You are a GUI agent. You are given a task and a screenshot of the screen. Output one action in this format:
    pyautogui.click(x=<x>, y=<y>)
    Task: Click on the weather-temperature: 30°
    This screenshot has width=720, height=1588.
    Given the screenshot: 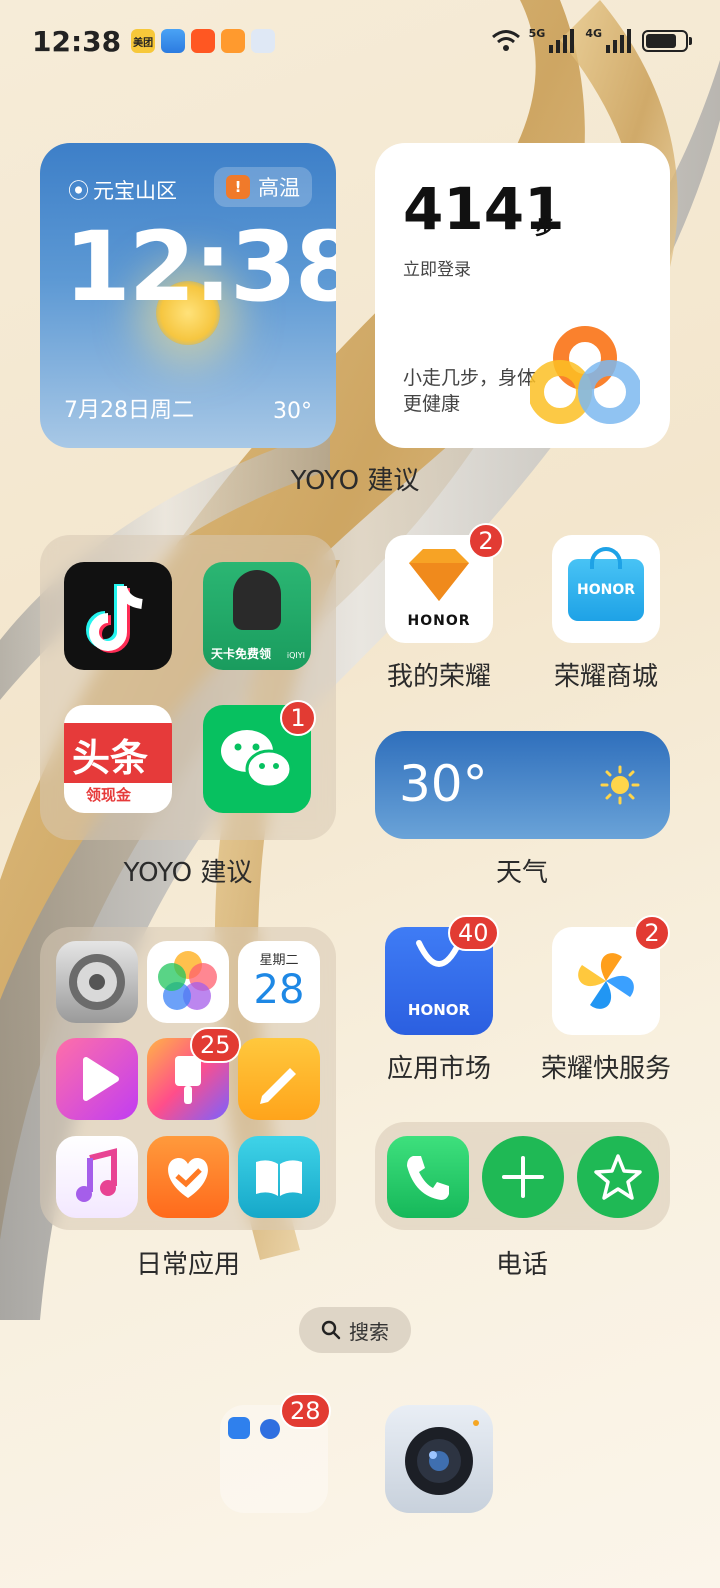 What is the action you would take?
    pyautogui.click(x=443, y=784)
    